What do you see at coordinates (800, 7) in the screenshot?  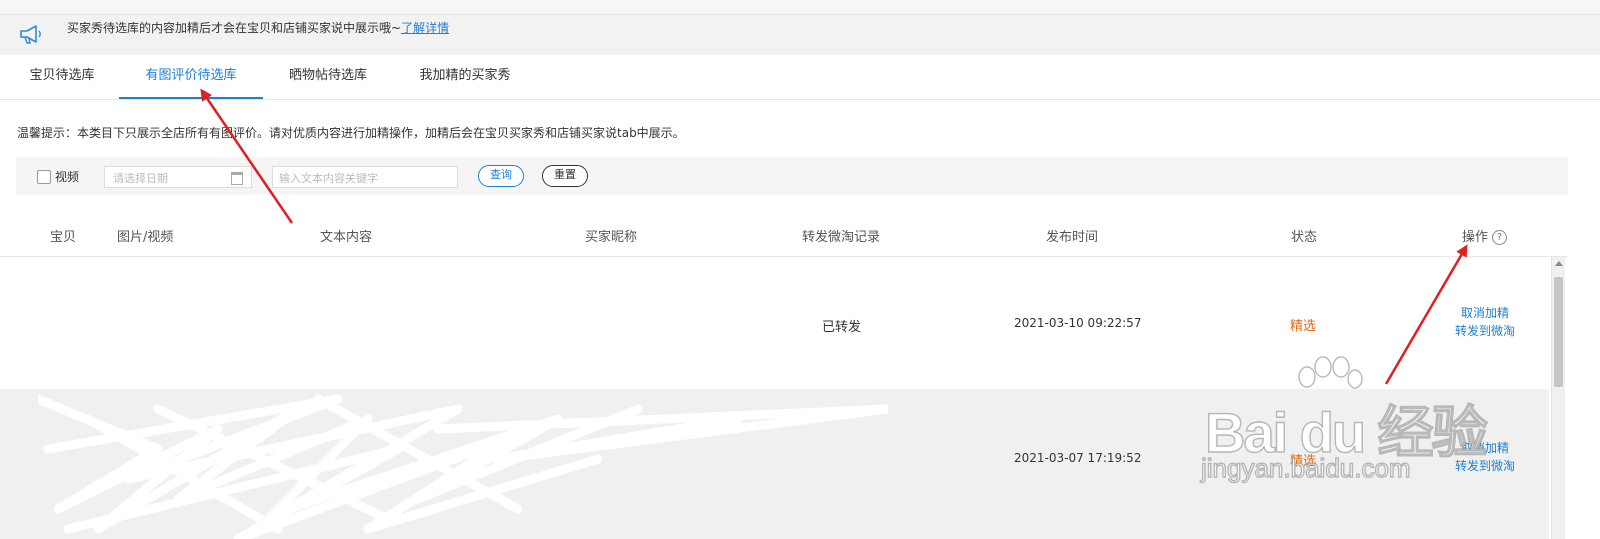 I see `top-border` at bounding box center [800, 7].